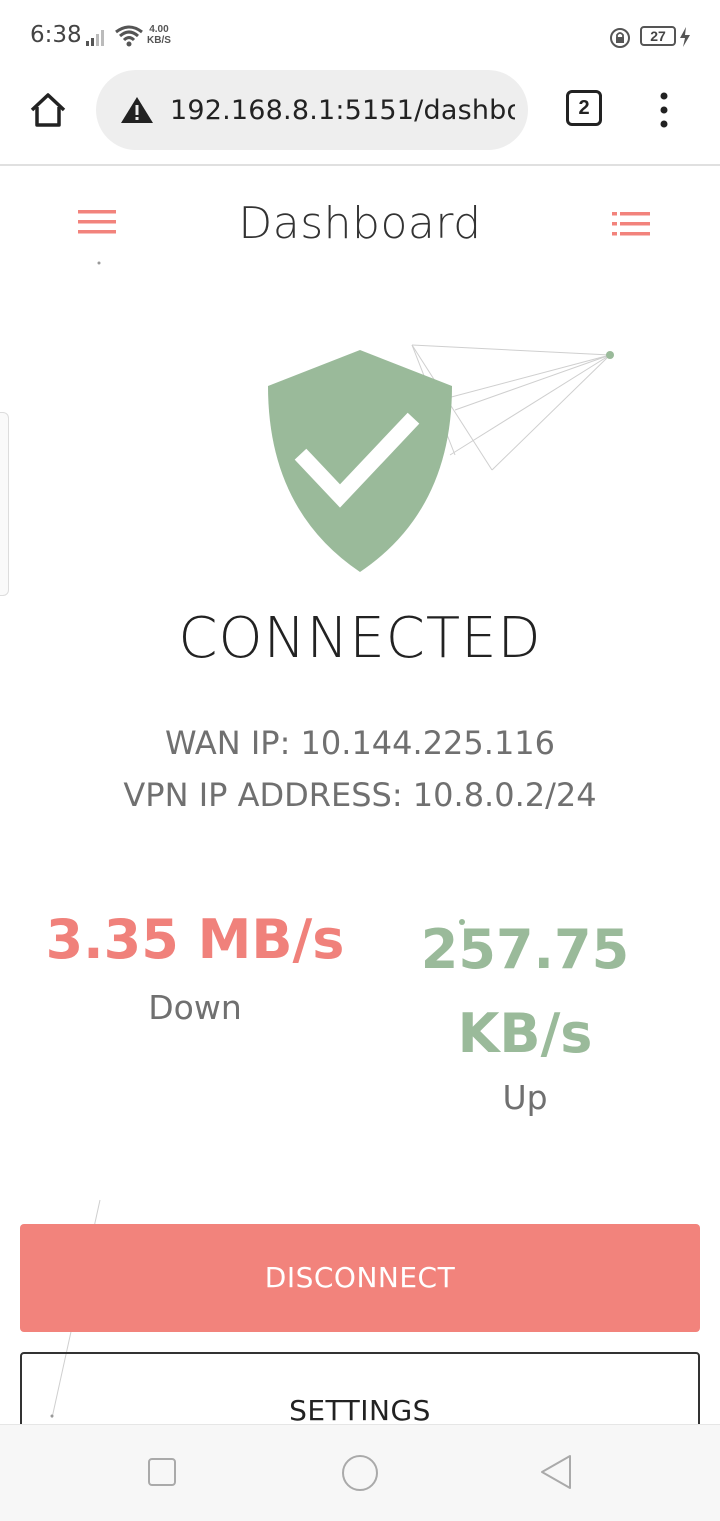 The width and height of the screenshot is (720, 1521). What do you see at coordinates (685, 37) in the screenshot?
I see `charging-icon` at bounding box center [685, 37].